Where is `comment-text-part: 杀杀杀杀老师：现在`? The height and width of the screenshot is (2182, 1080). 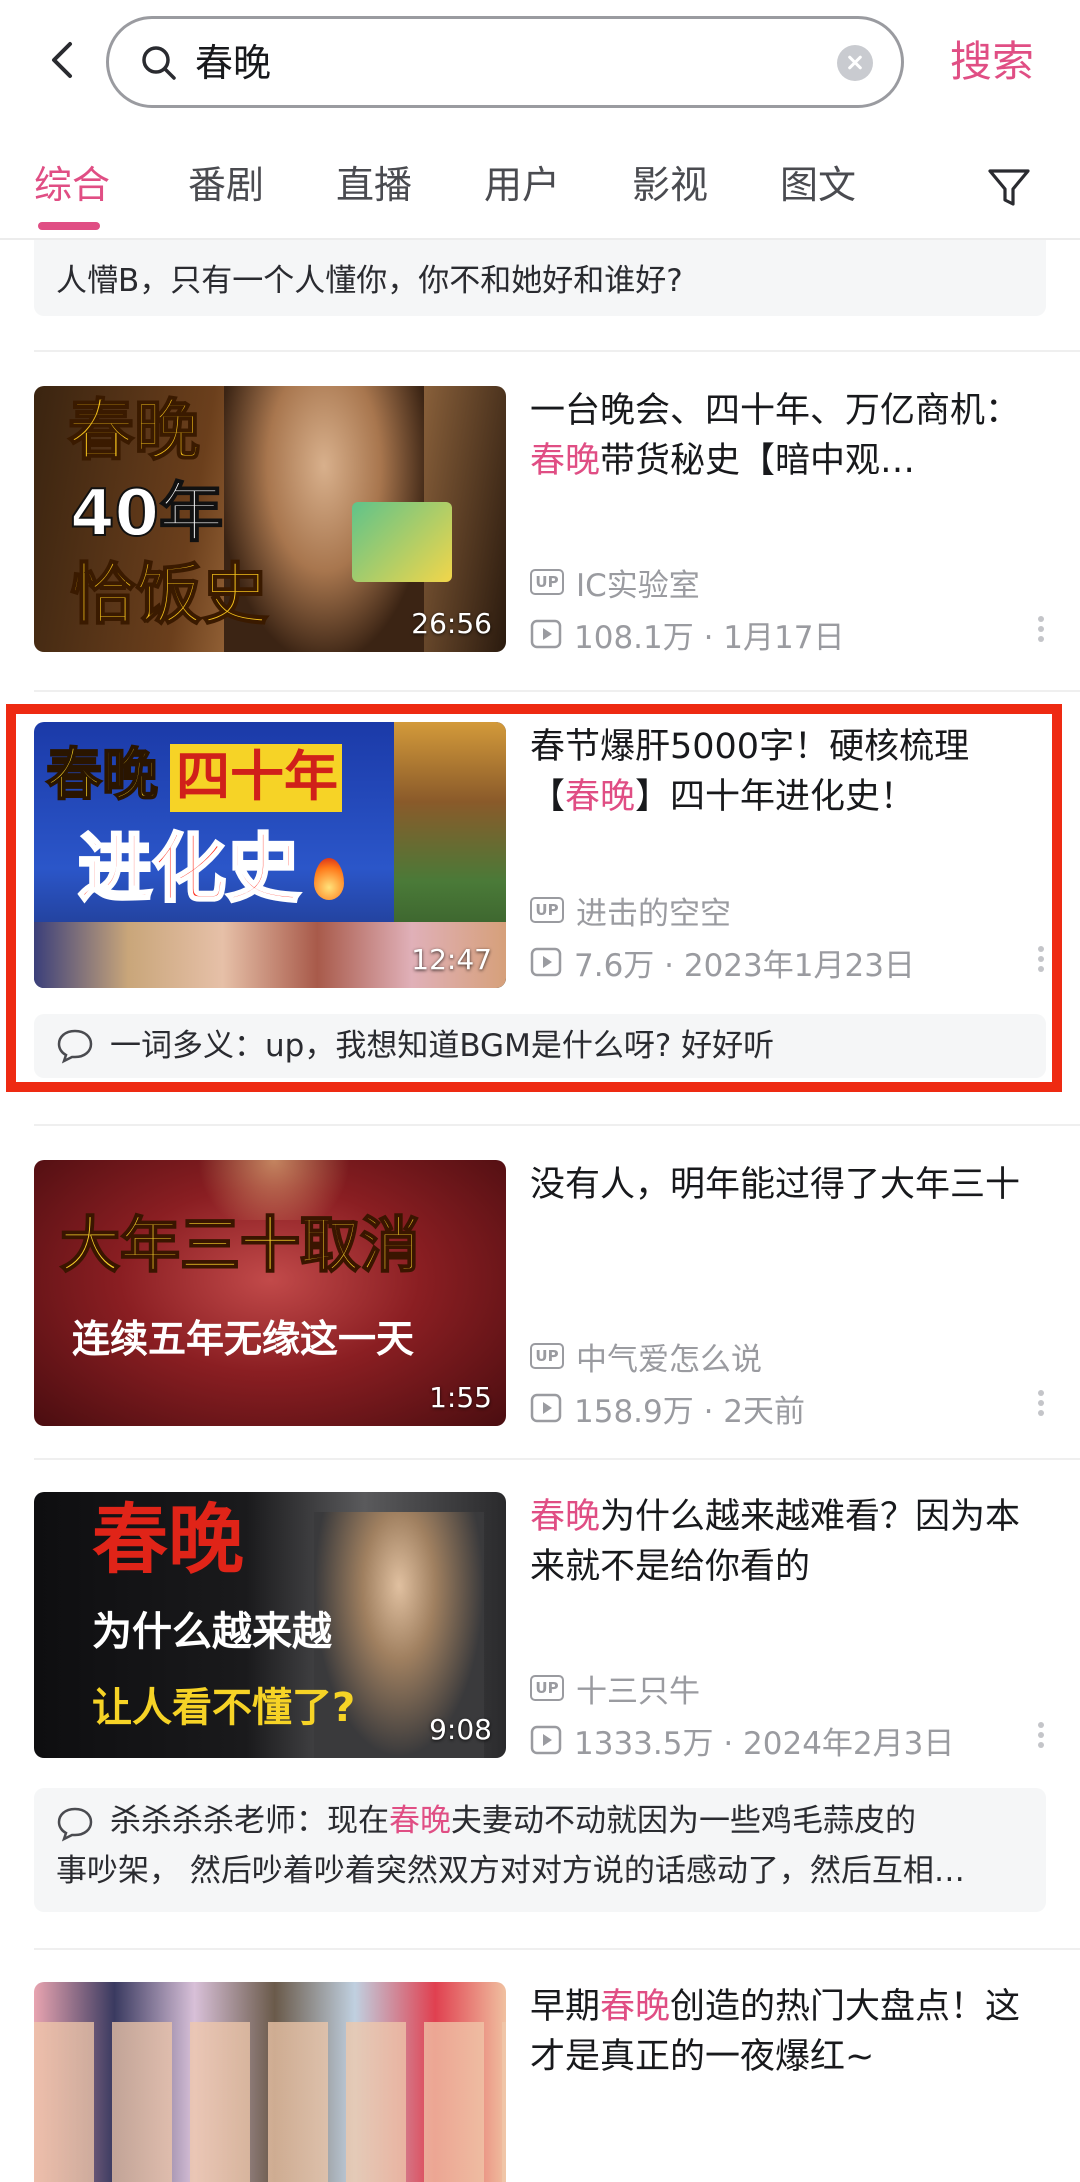 comment-text-part: 杀杀杀杀老师：现在 is located at coordinates (249, 1821).